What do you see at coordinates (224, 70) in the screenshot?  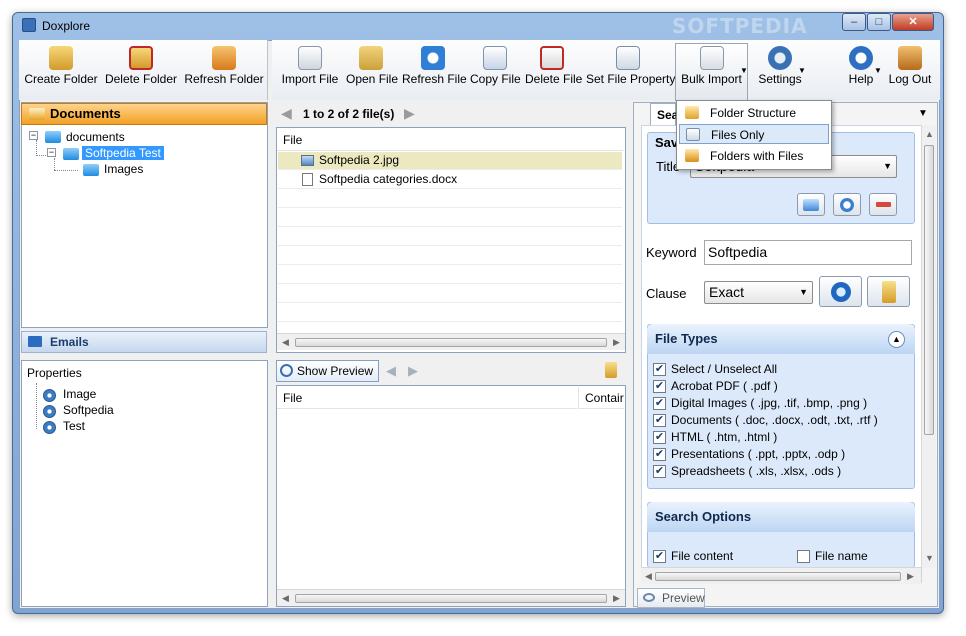 I see `refresh-folder-button: Refresh Folder` at bounding box center [224, 70].